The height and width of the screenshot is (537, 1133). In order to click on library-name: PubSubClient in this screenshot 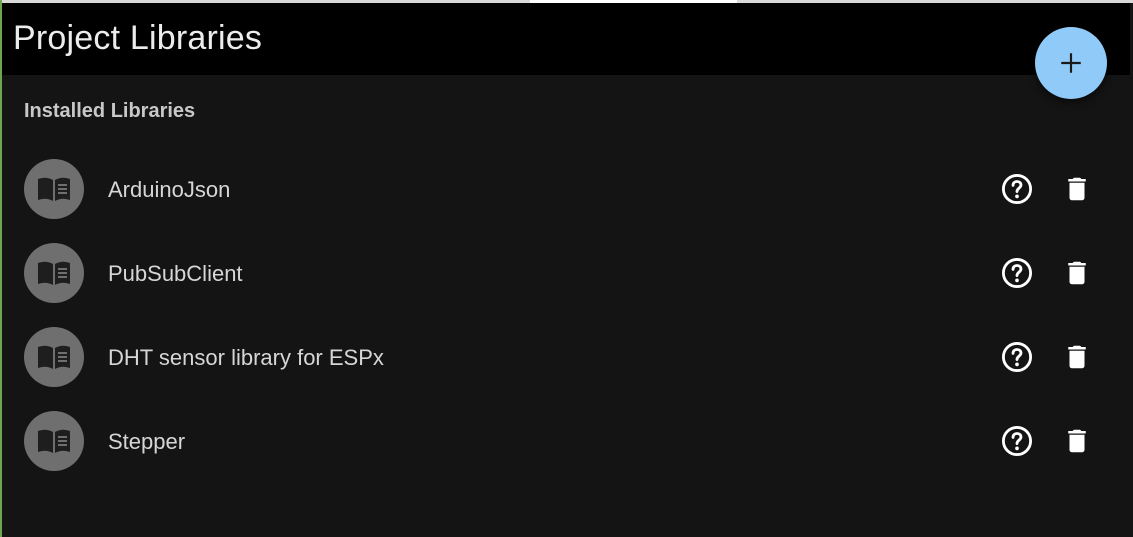, I will do `click(175, 273)`.